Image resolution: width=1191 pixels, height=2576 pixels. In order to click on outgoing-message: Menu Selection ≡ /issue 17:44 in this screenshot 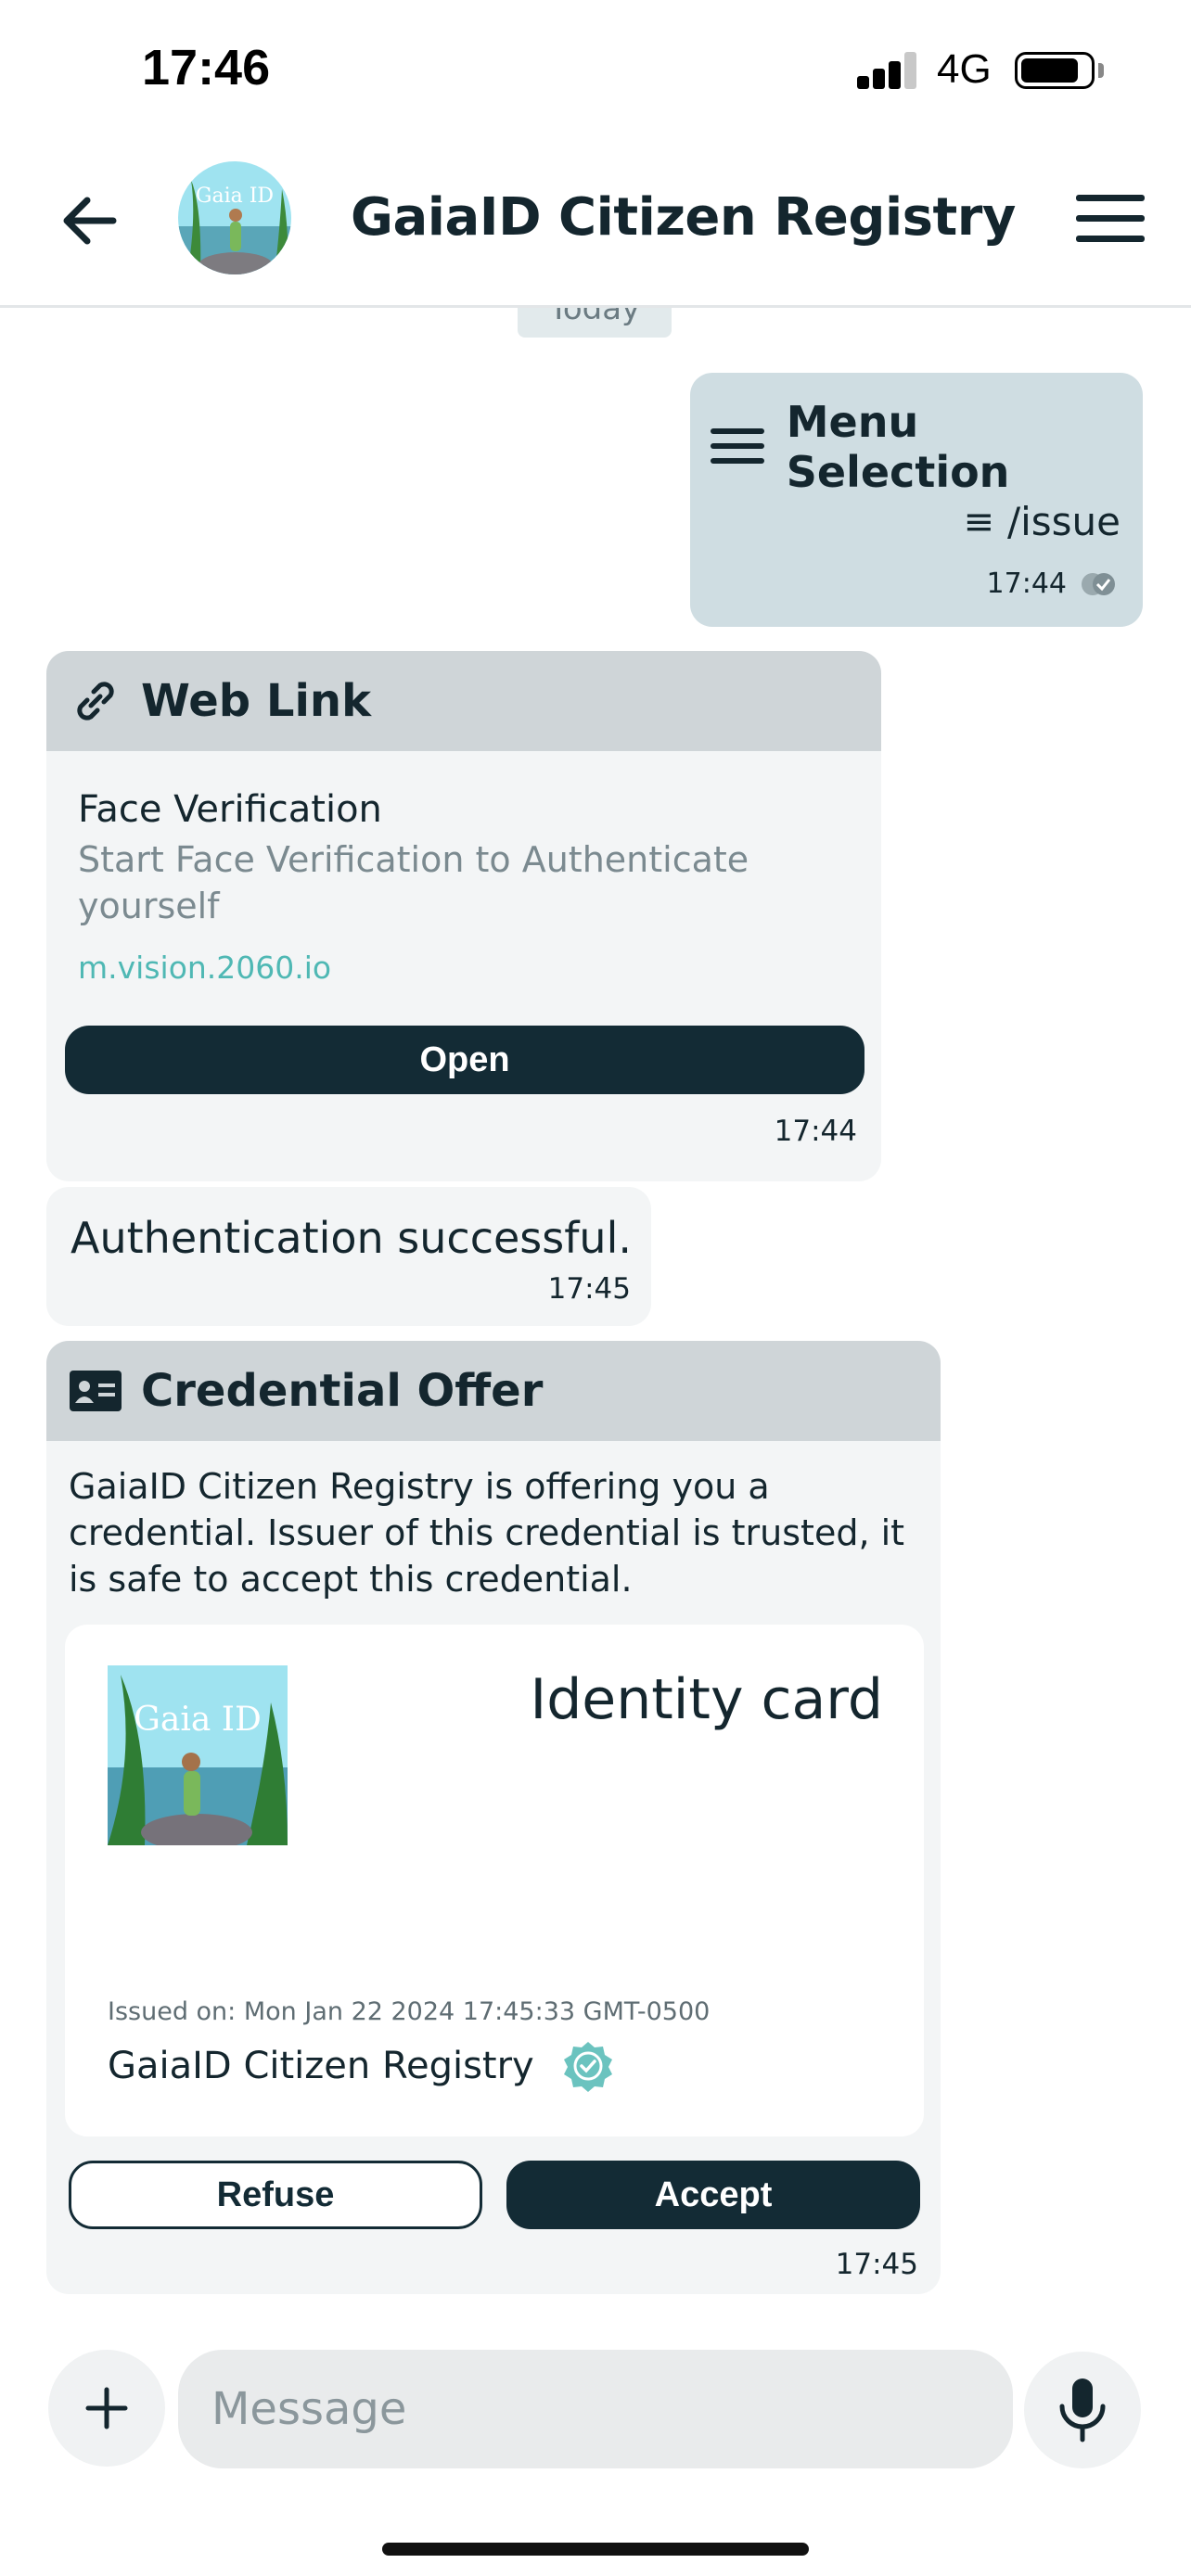, I will do `click(916, 500)`.